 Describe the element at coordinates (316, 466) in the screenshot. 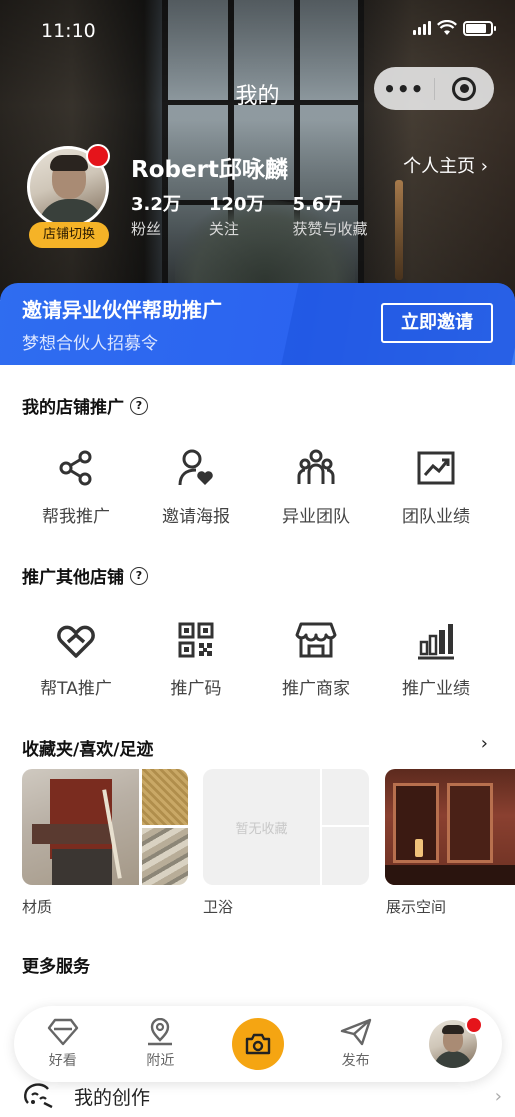

I see `team-icon` at that location.